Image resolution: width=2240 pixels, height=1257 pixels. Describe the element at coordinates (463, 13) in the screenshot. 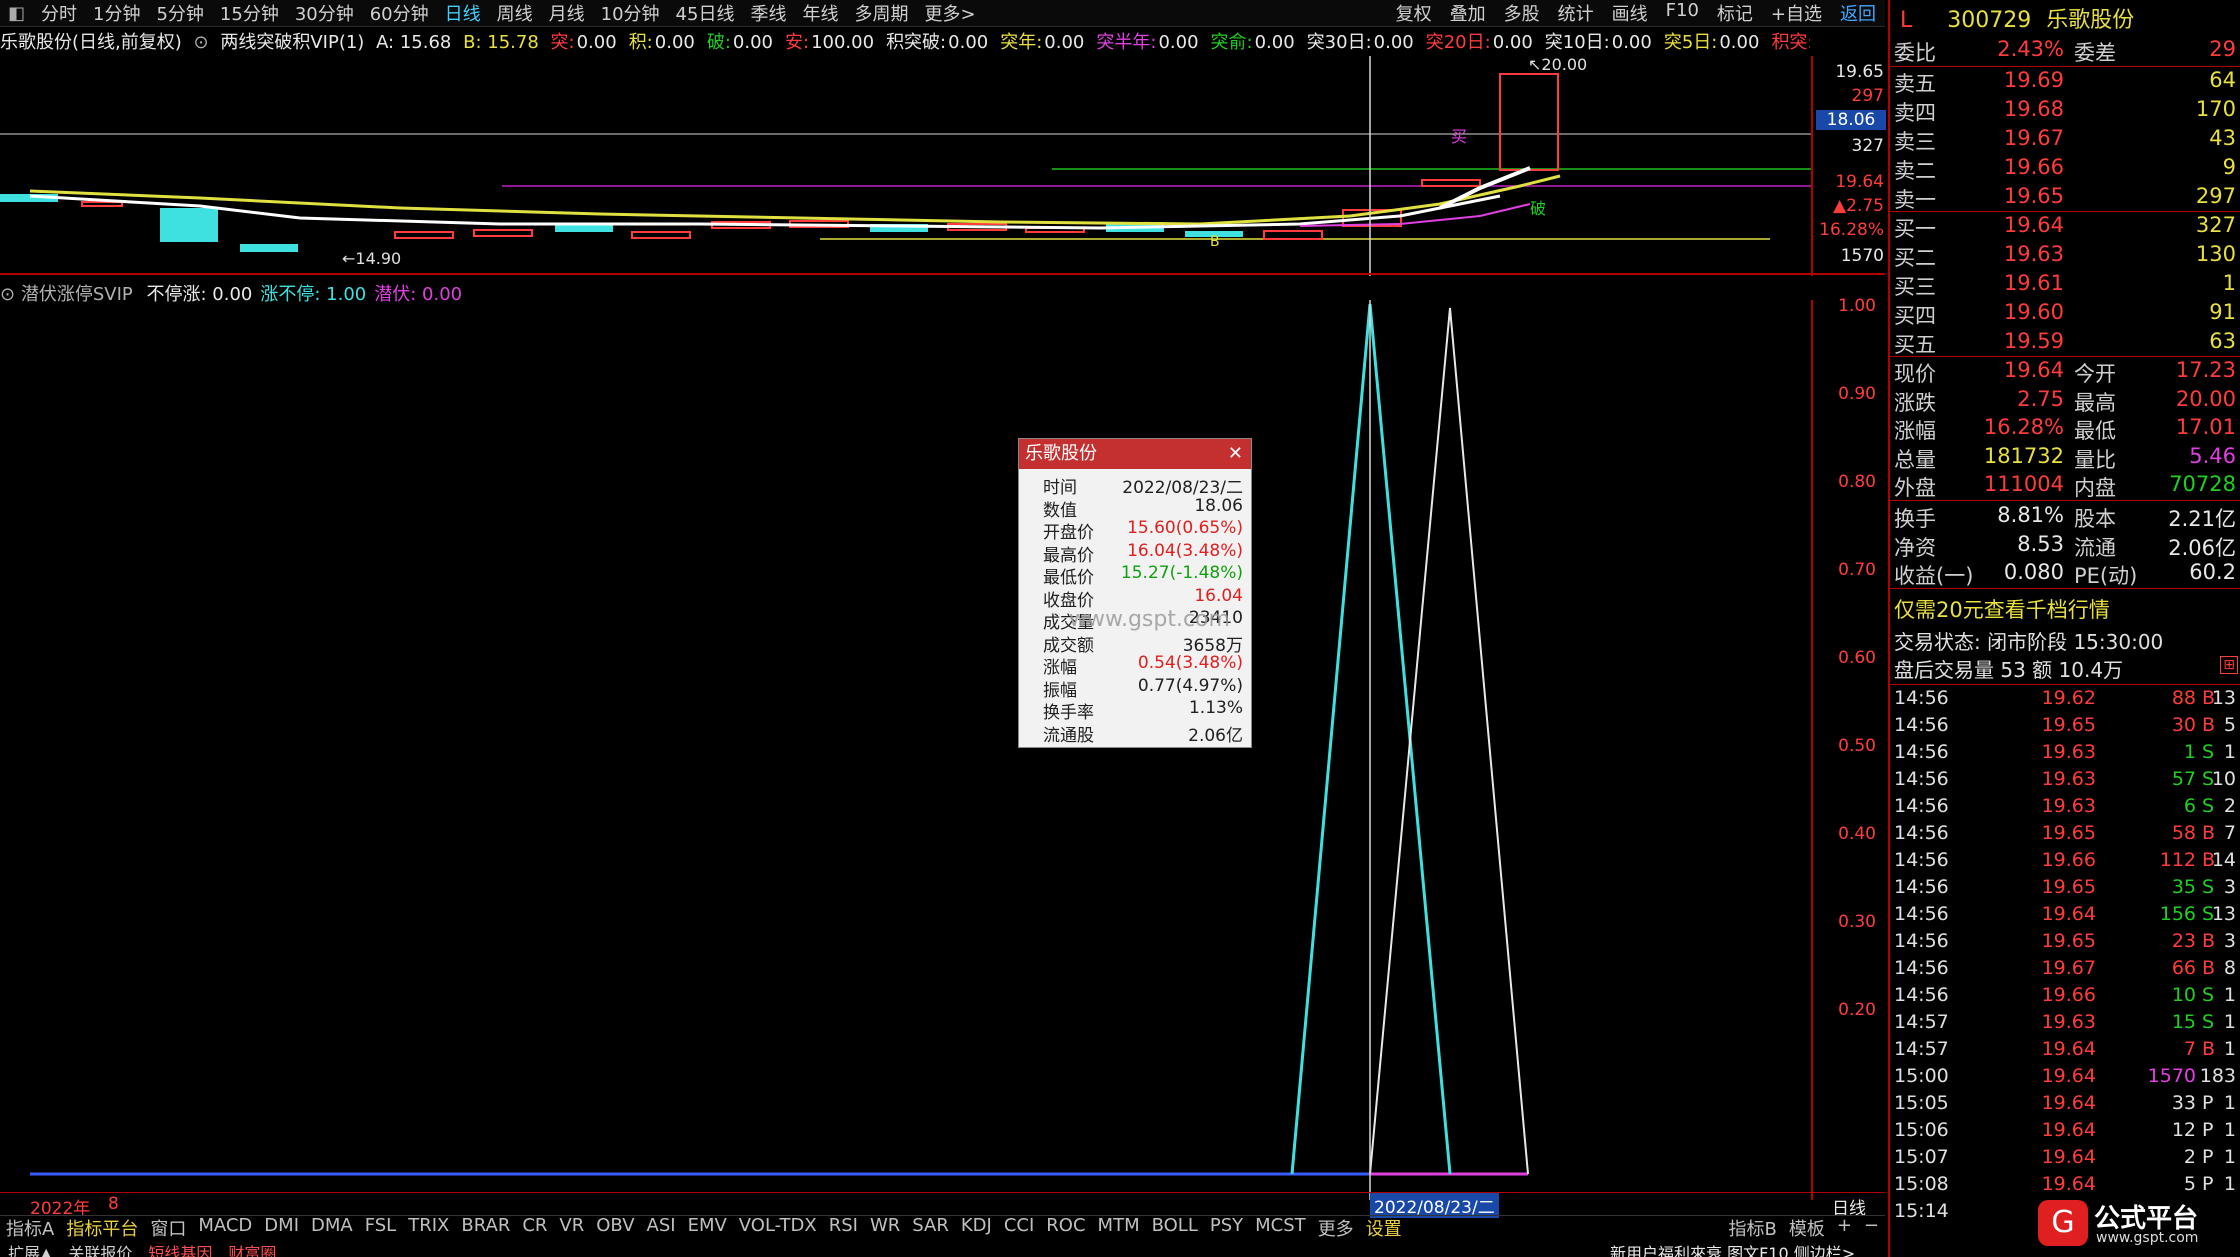

I see `period-tab: 日线` at that location.